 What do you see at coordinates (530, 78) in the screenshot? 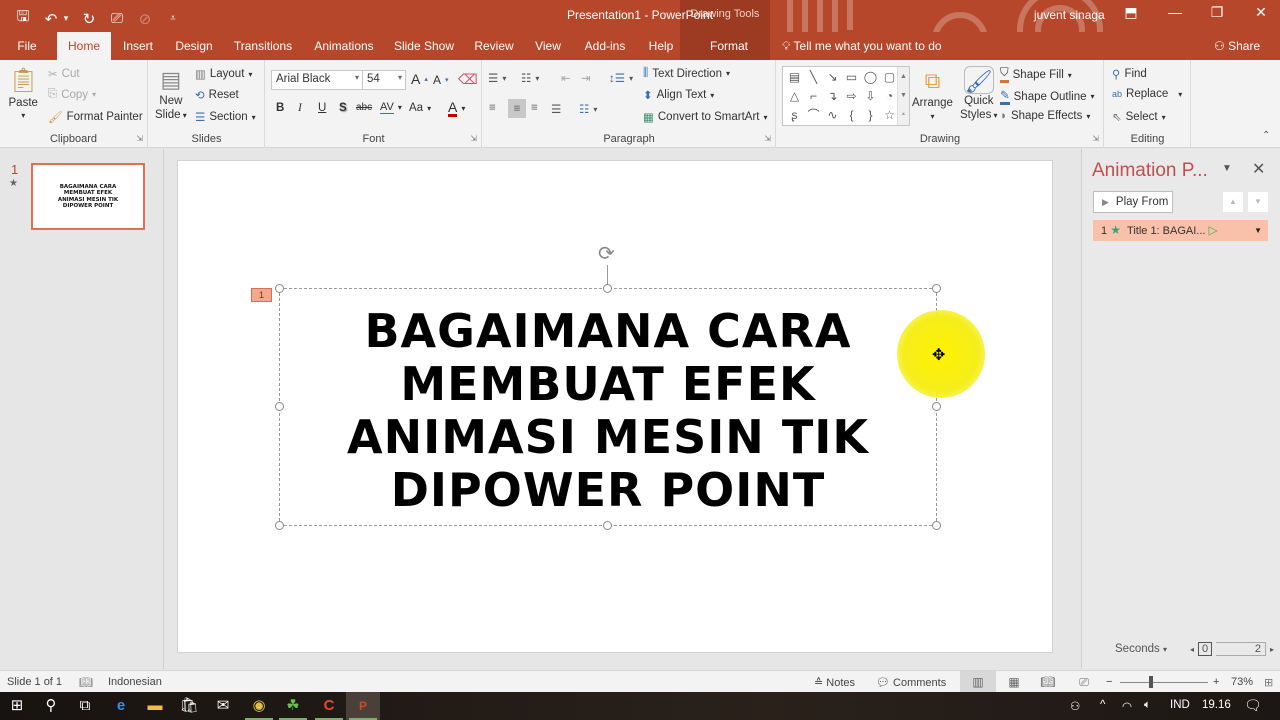
I see `numbering-button: ☷ ▾` at bounding box center [530, 78].